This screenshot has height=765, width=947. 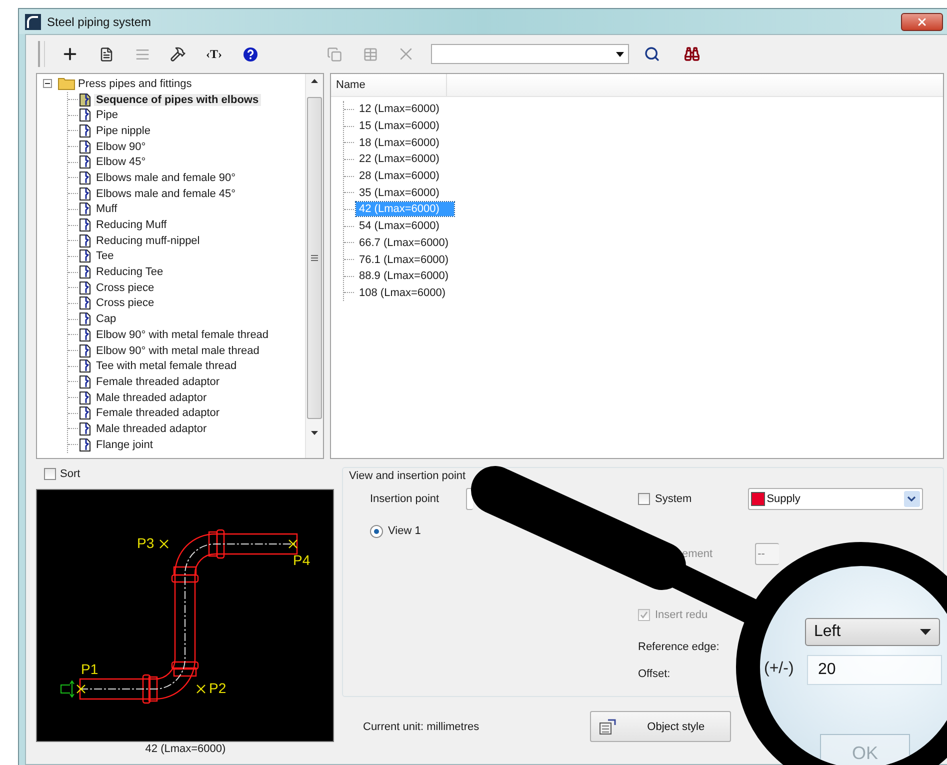 What do you see at coordinates (124, 444) in the screenshot?
I see `tree-item: Flange joint` at bounding box center [124, 444].